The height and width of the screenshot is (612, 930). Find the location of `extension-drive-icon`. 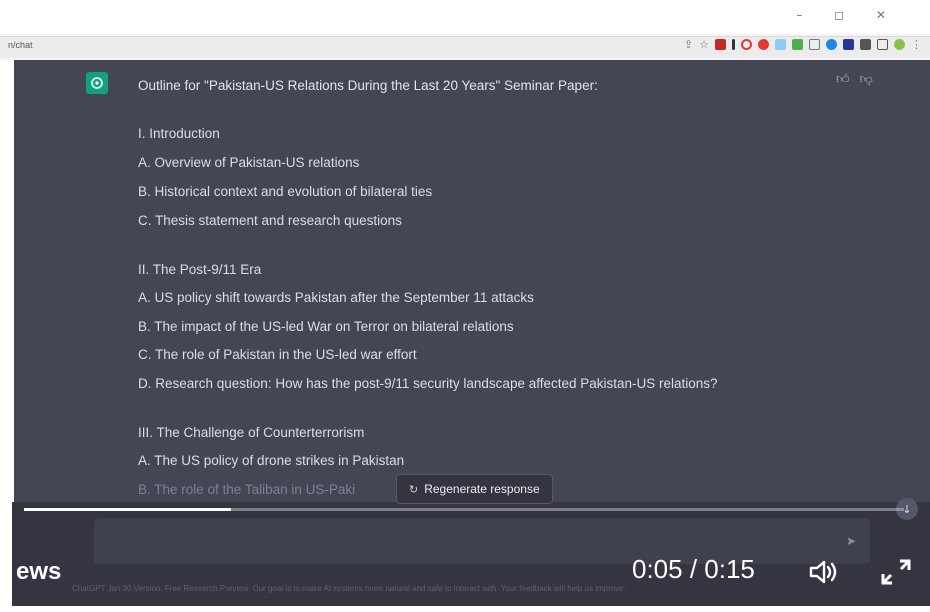

extension-drive-icon is located at coordinates (797, 44).